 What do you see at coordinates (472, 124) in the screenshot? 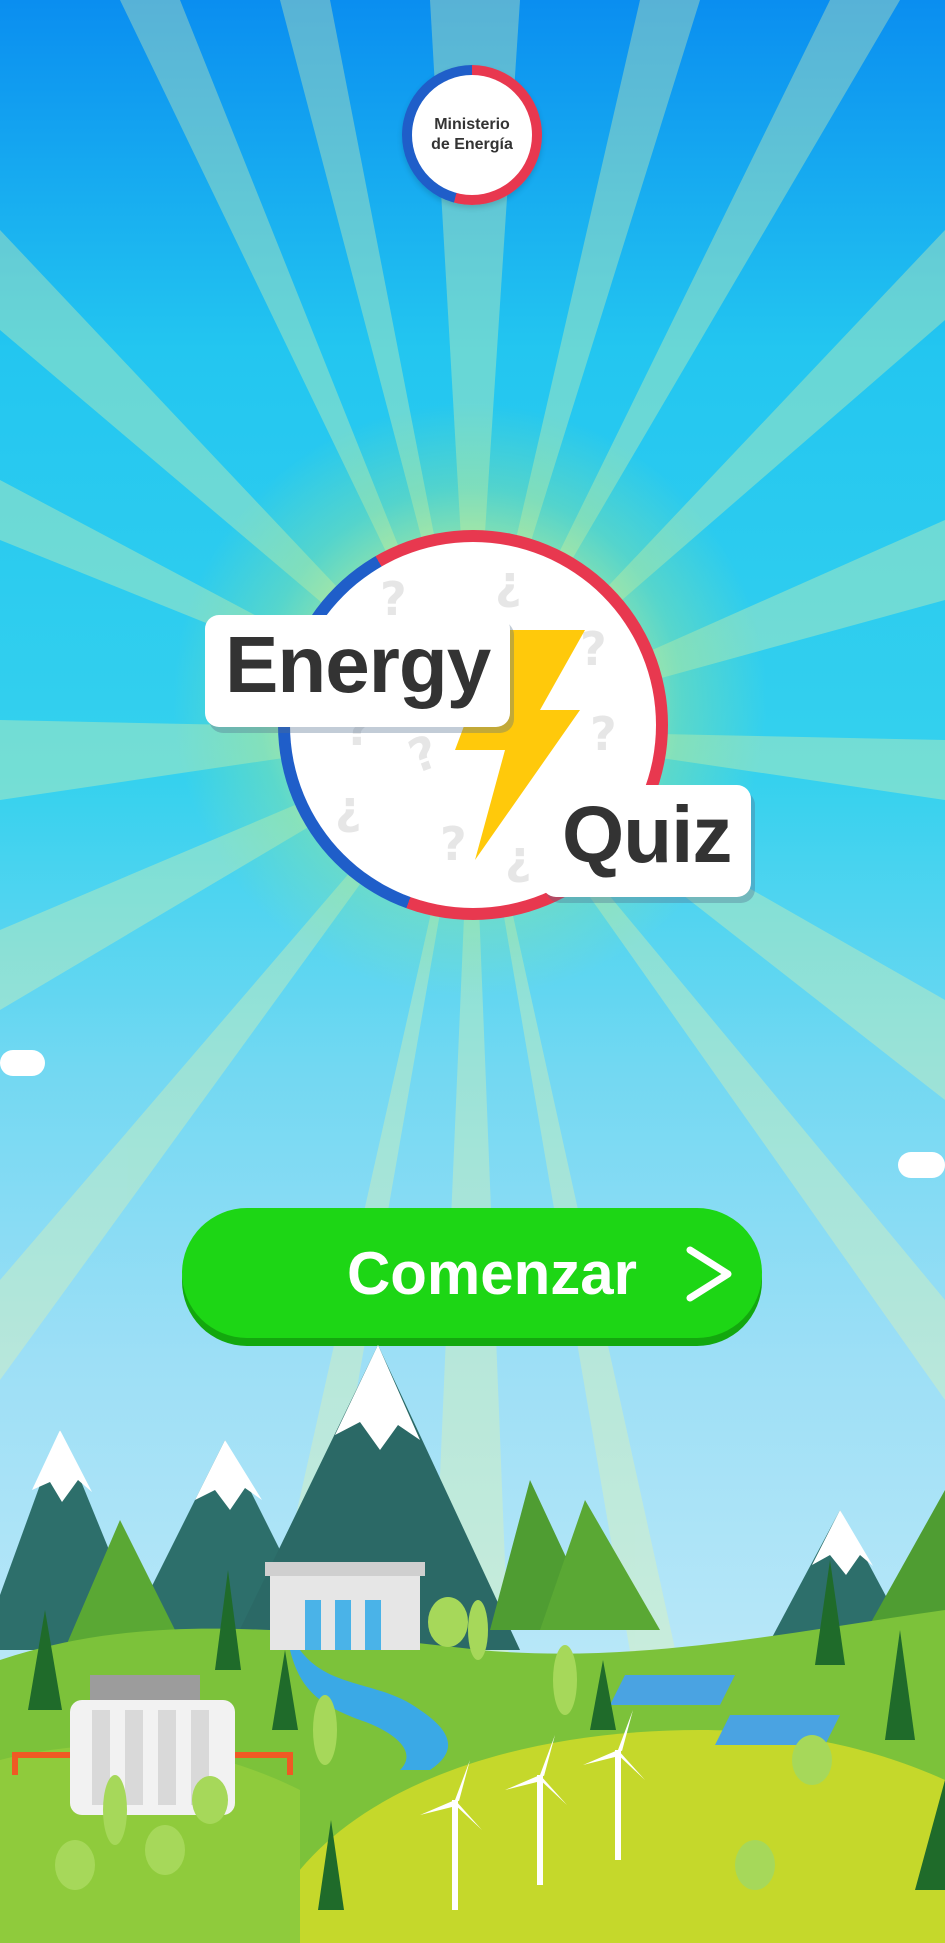
I see `ministry-name-line-1: Ministerio` at bounding box center [472, 124].